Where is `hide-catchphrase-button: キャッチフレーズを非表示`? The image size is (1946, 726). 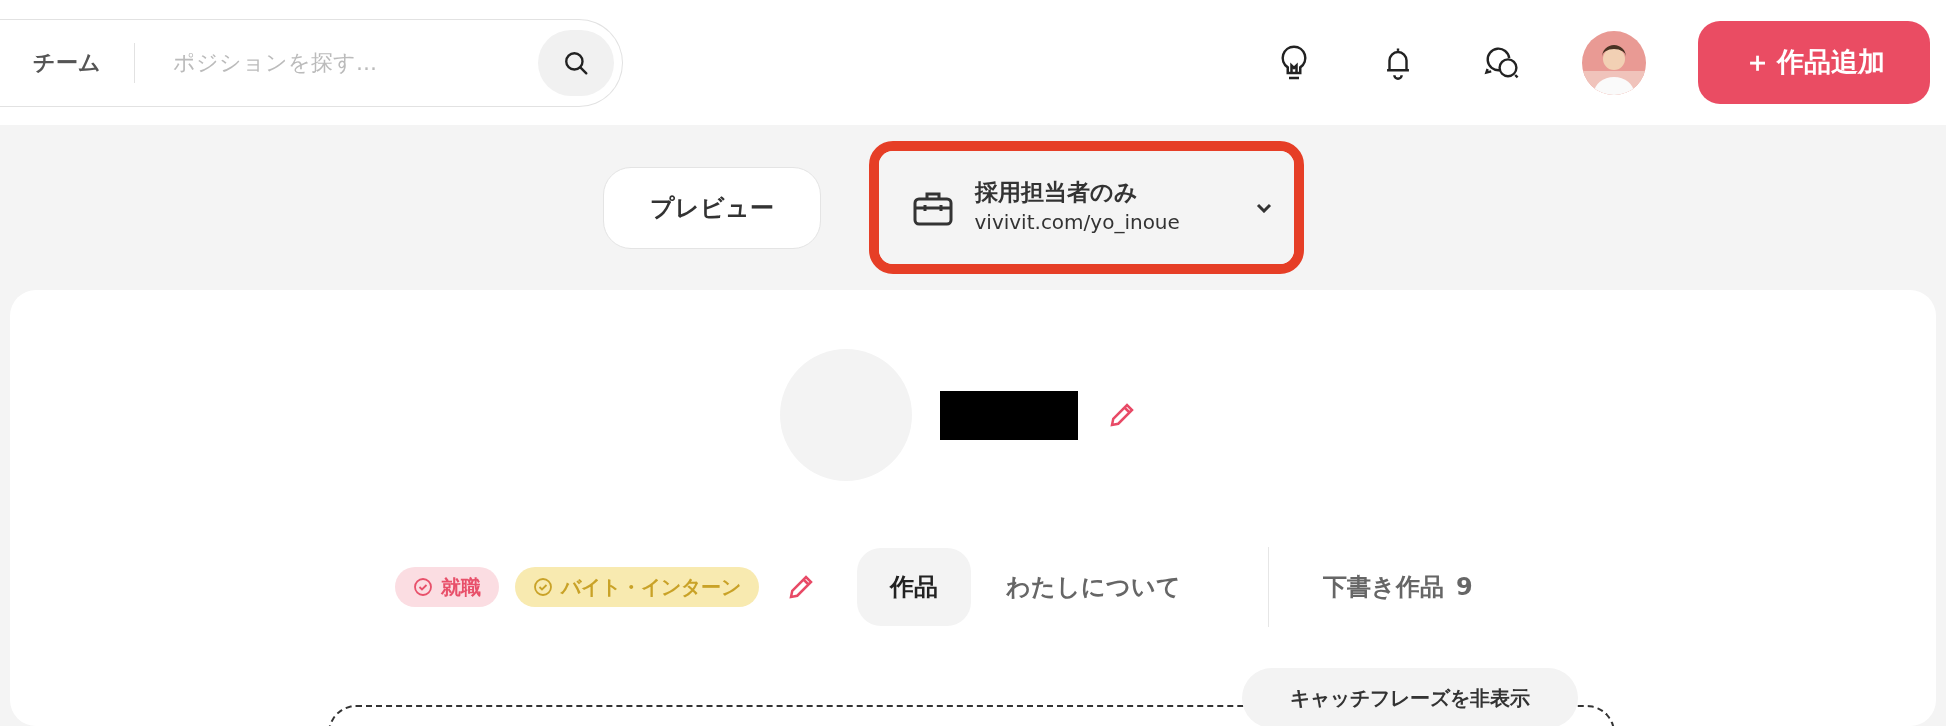
hide-catchphrase-button: キャッチフレーズを非表示 is located at coordinates (1410, 697).